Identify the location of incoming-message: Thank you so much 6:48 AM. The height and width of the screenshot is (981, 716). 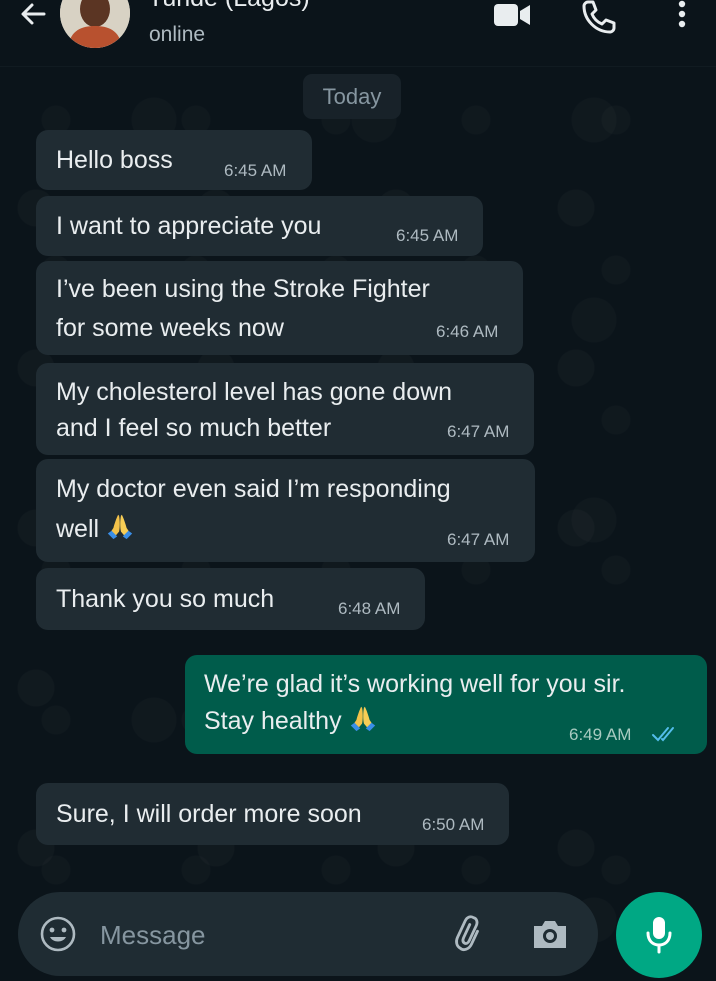
(230, 599).